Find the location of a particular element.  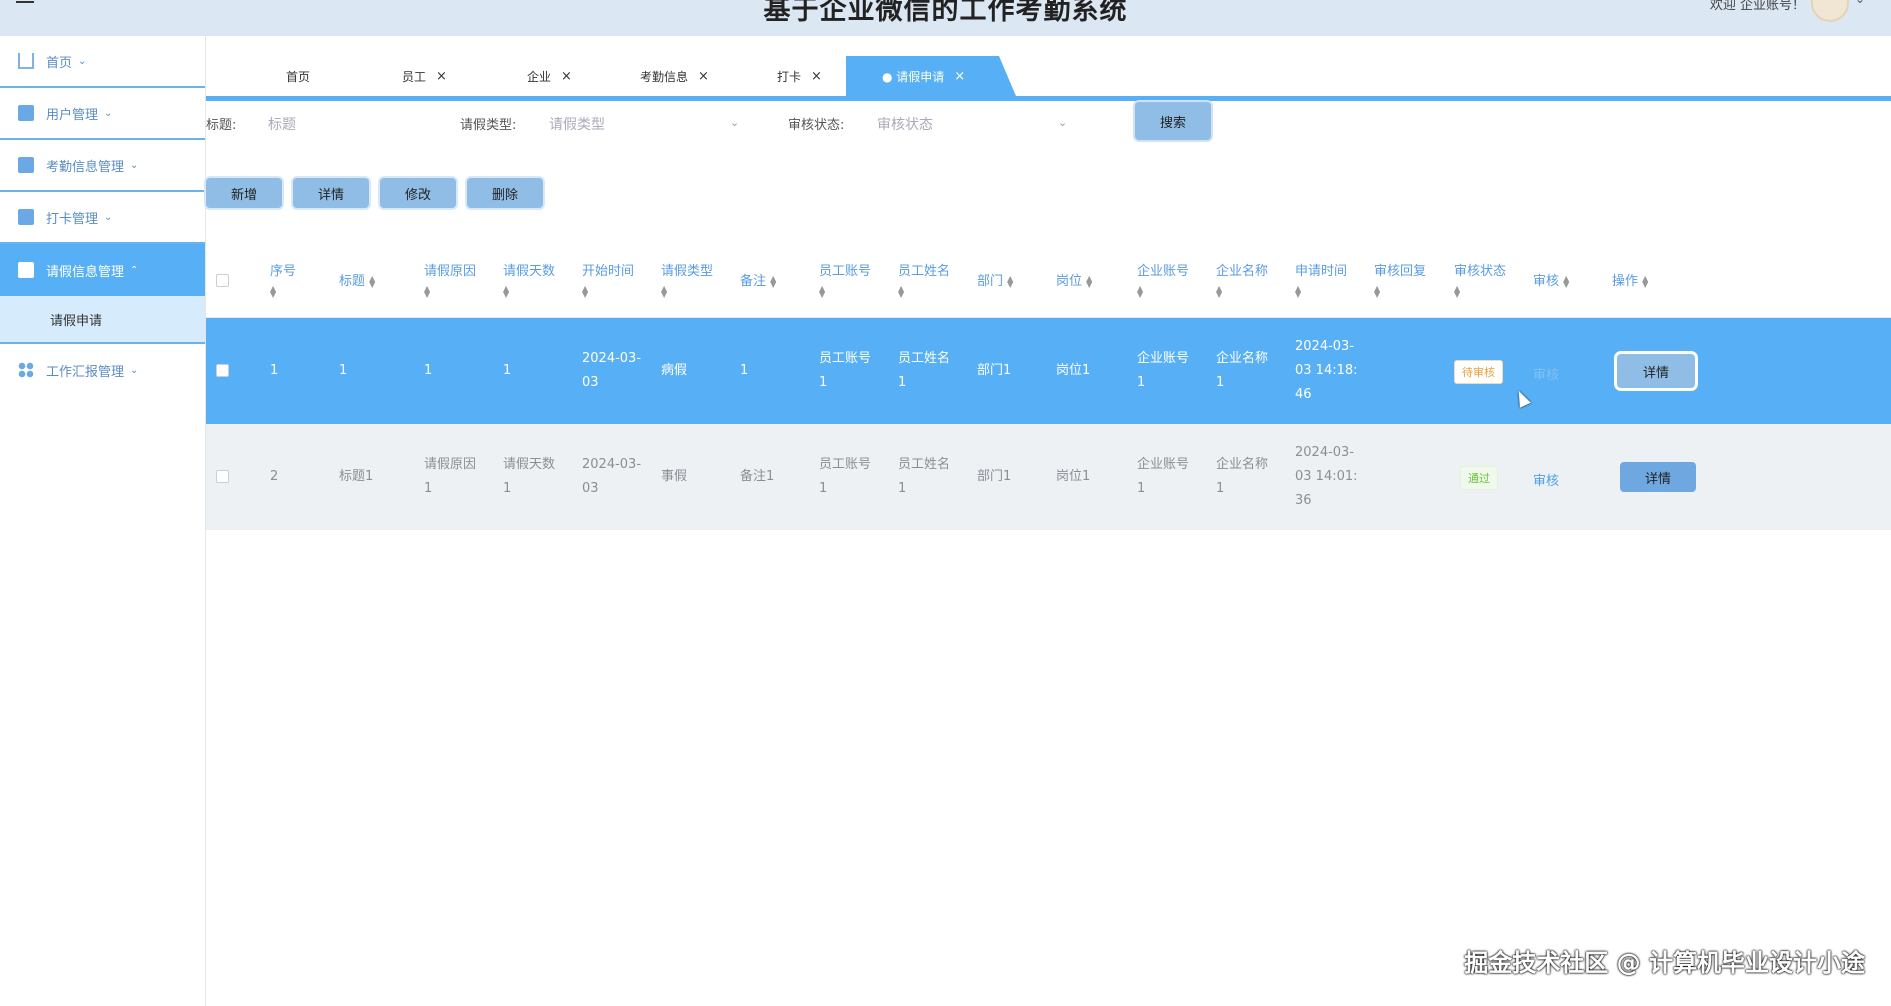

delete-button: 删除 is located at coordinates (505, 193).